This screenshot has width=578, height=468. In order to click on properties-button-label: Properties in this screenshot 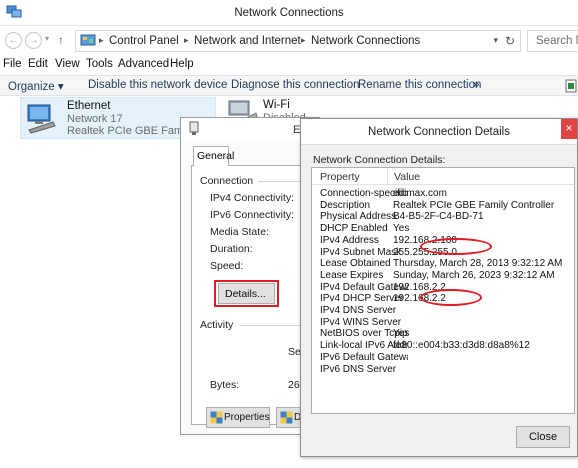, I will do `click(247, 417)`.